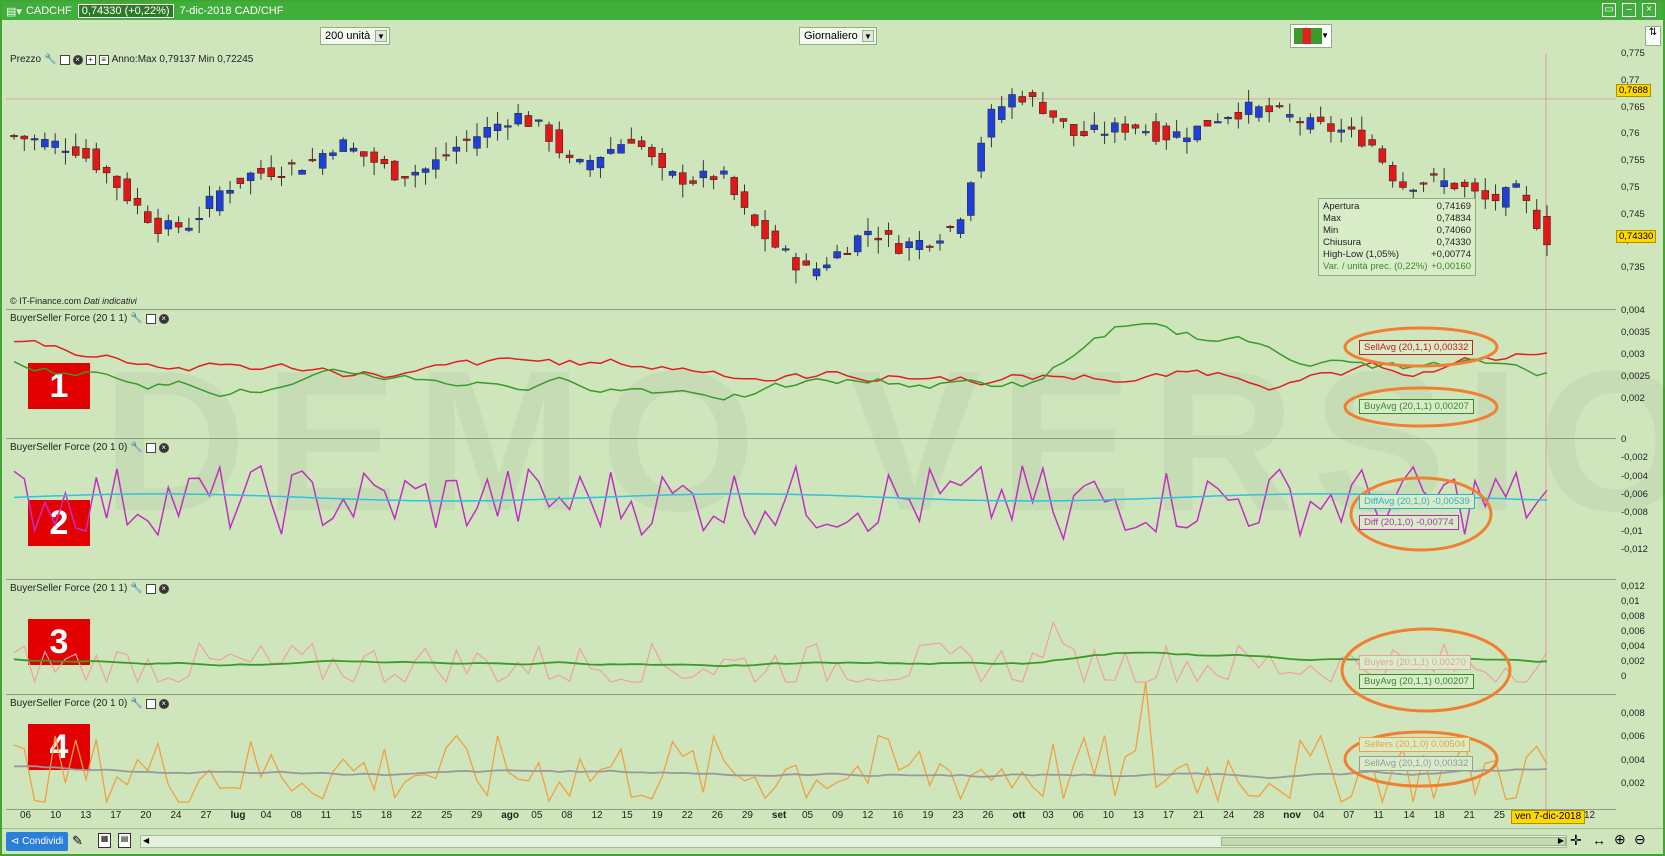 This screenshot has width=1665, height=856. I want to click on crosshair-icon: ✛, so click(1576, 840).